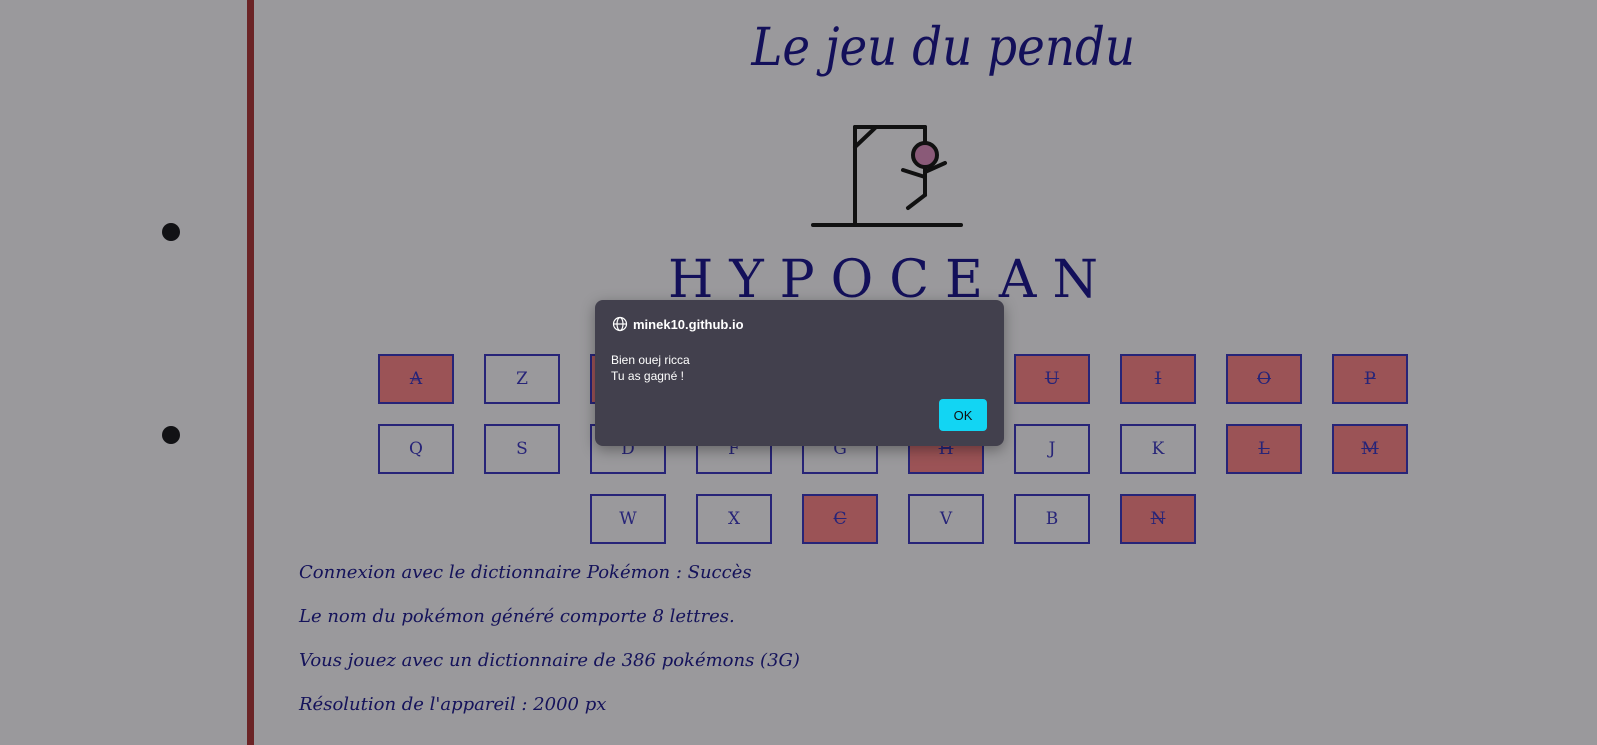 Image resolution: width=1597 pixels, height=745 pixels. What do you see at coordinates (1052, 379) in the screenshot?
I see `letter-key-u: U` at bounding box center [1052, 379].